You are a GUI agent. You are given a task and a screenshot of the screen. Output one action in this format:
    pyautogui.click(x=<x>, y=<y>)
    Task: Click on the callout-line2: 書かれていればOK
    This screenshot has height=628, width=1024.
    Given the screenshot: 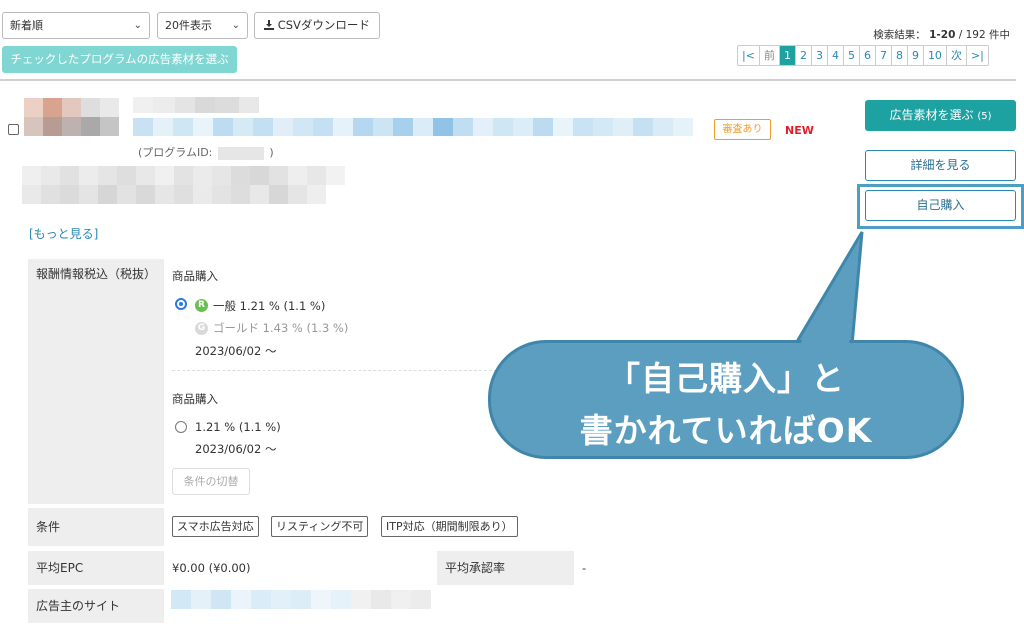 What is the action you would take?
    pyautogui.click(x=726, y=430)
    